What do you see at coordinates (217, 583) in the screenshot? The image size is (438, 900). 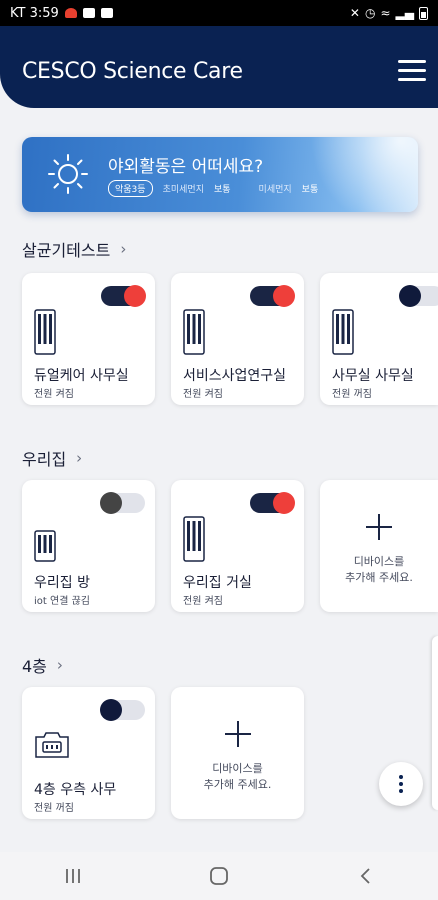 I see `device-name: 우리집 거실` at bounding box center [217, 583].